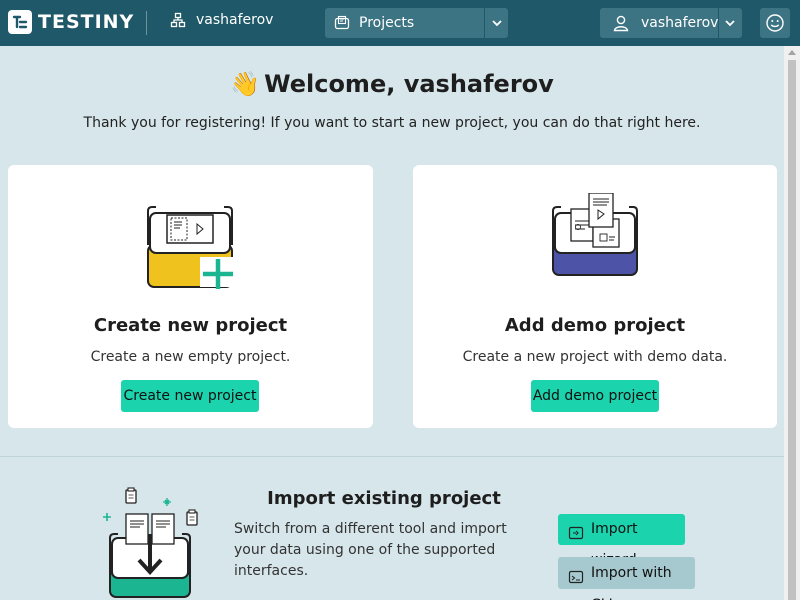  I want to click on top-bar: TESTINY vashaferov Projects vashaferov, so click(400, 23).